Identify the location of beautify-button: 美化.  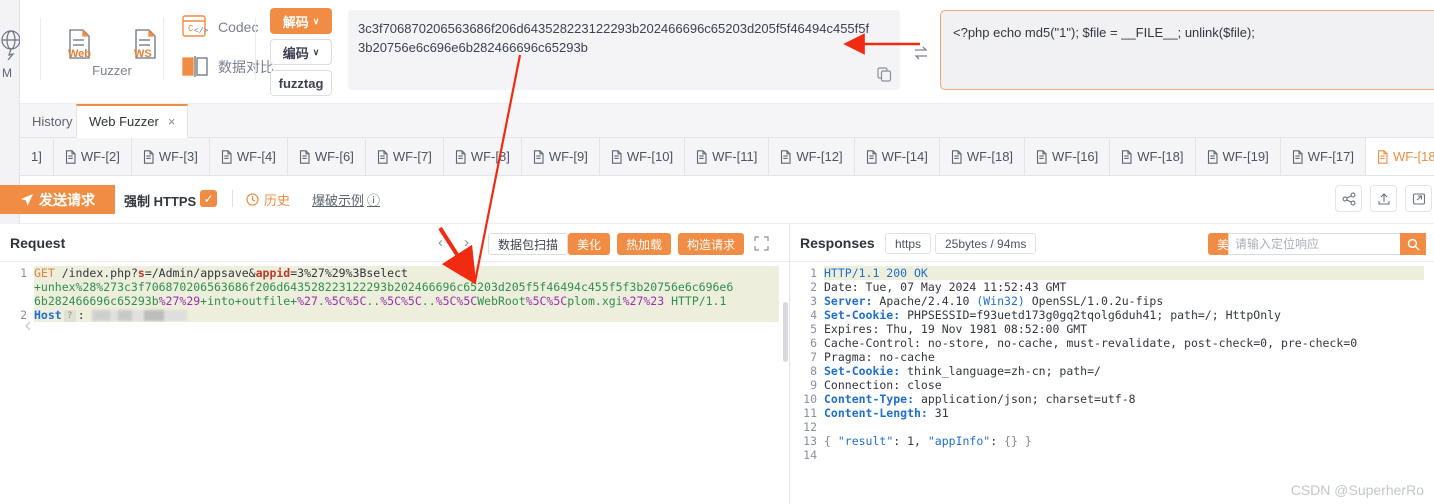
(589, 244).